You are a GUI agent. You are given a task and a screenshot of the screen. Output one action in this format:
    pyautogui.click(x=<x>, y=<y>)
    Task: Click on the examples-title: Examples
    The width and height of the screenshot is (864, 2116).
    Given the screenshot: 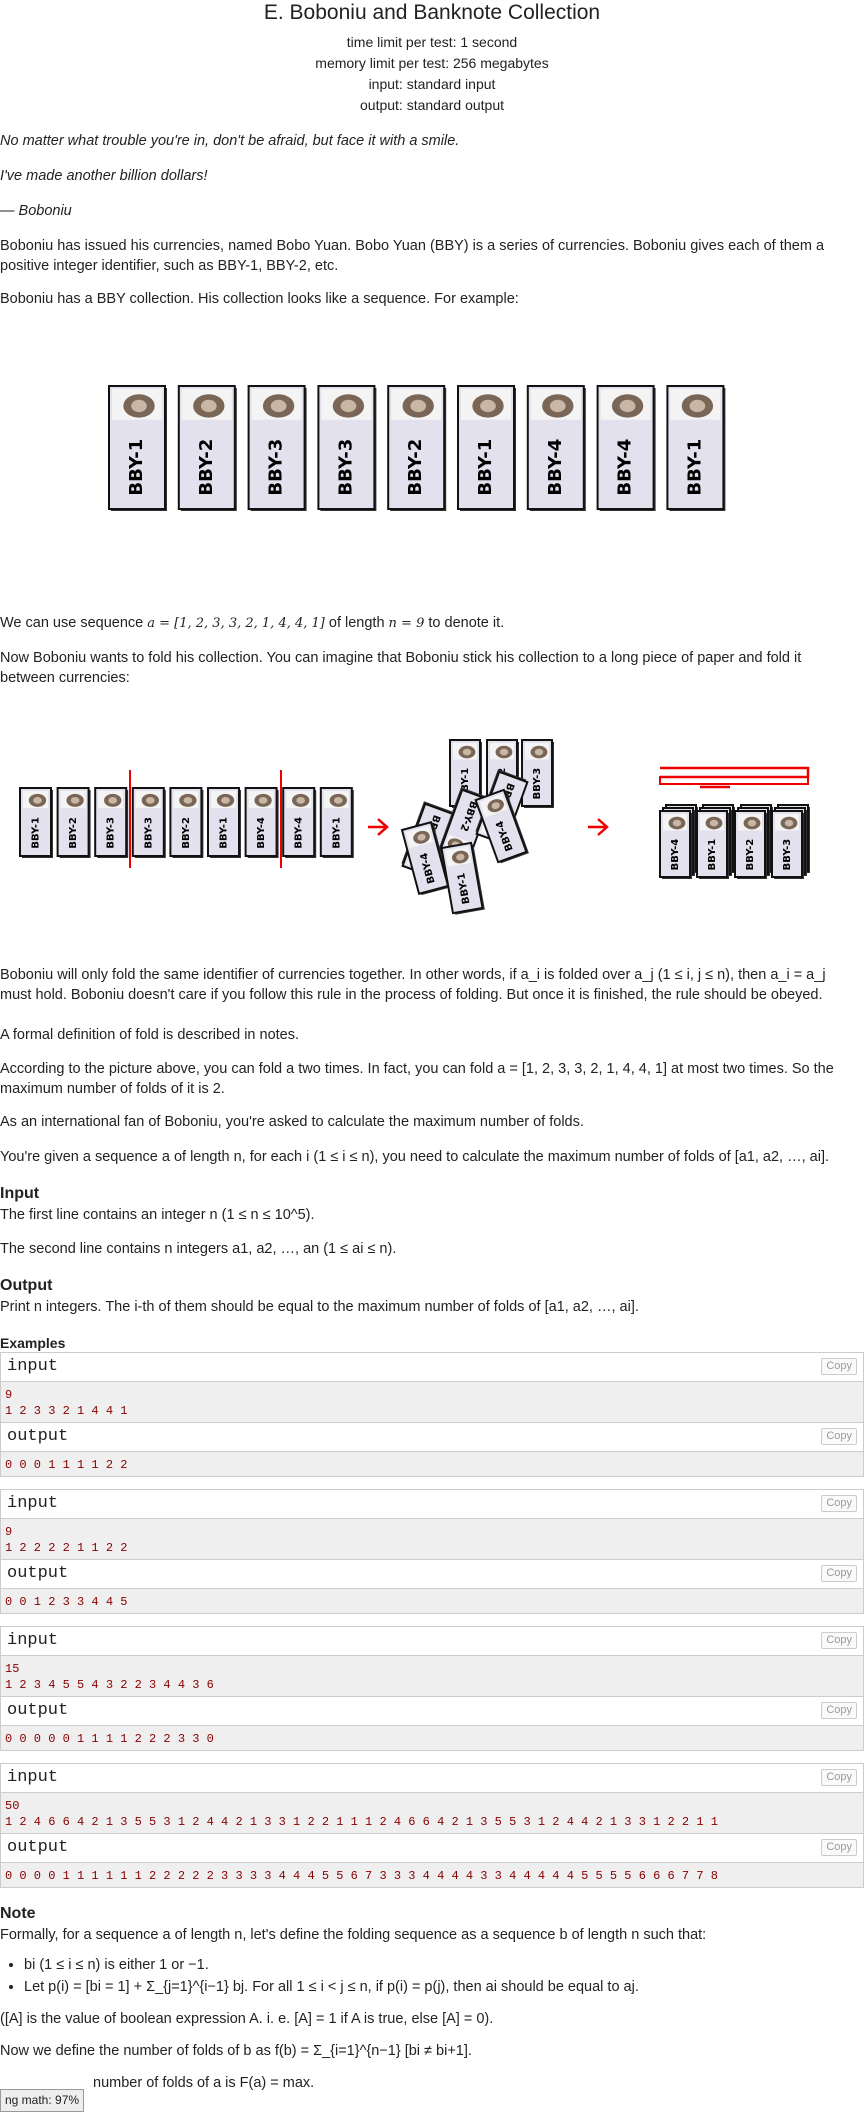 What is the action you would take?
    pyautogui.click(x=33, y=1343)
    